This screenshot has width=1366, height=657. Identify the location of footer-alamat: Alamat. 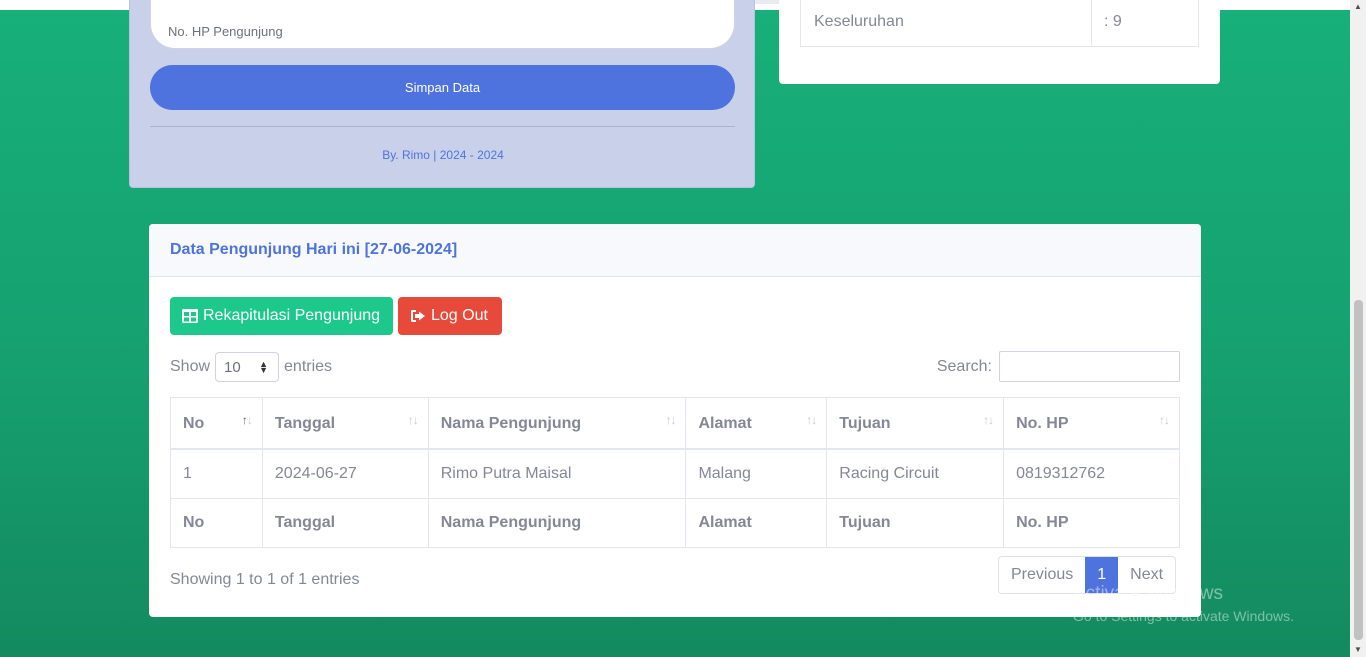
(756, 523).